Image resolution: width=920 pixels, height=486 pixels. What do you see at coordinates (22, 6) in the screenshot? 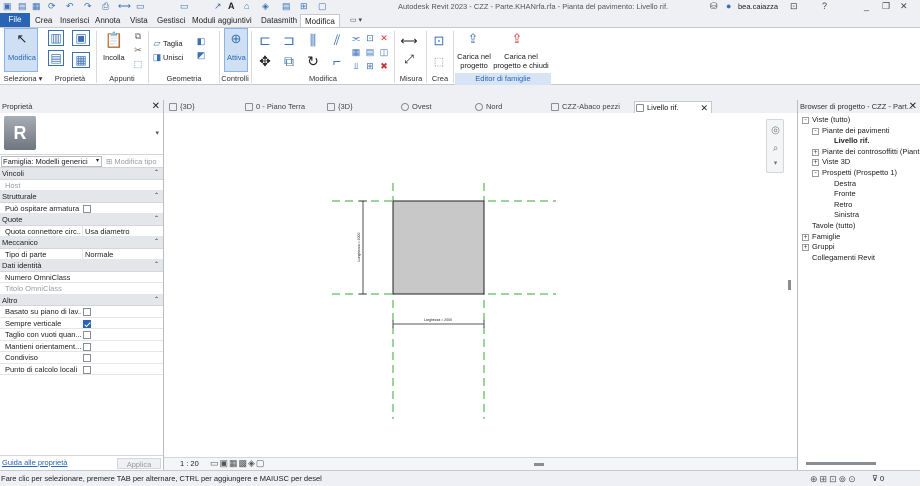
I see `open-icon: ▤` at bounding box center [22, 6].